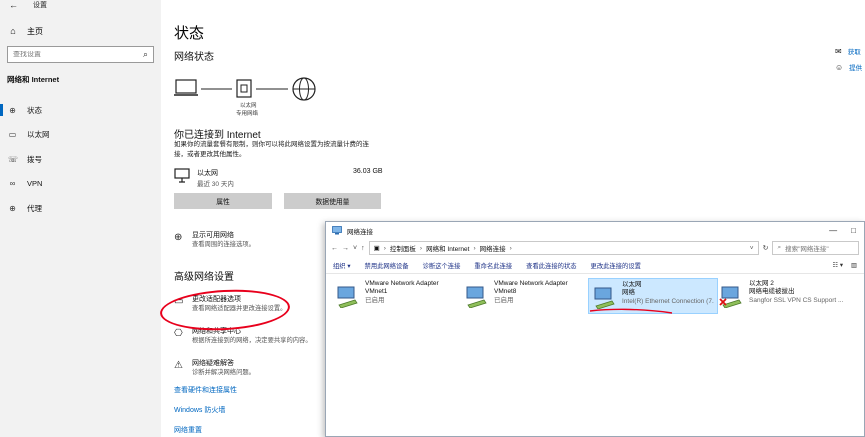  What do you see at coordinates (80, 110) in the screenshot?
I see `sidebar-item-status: ⊕ 状态` at bounding box center [80, 110].